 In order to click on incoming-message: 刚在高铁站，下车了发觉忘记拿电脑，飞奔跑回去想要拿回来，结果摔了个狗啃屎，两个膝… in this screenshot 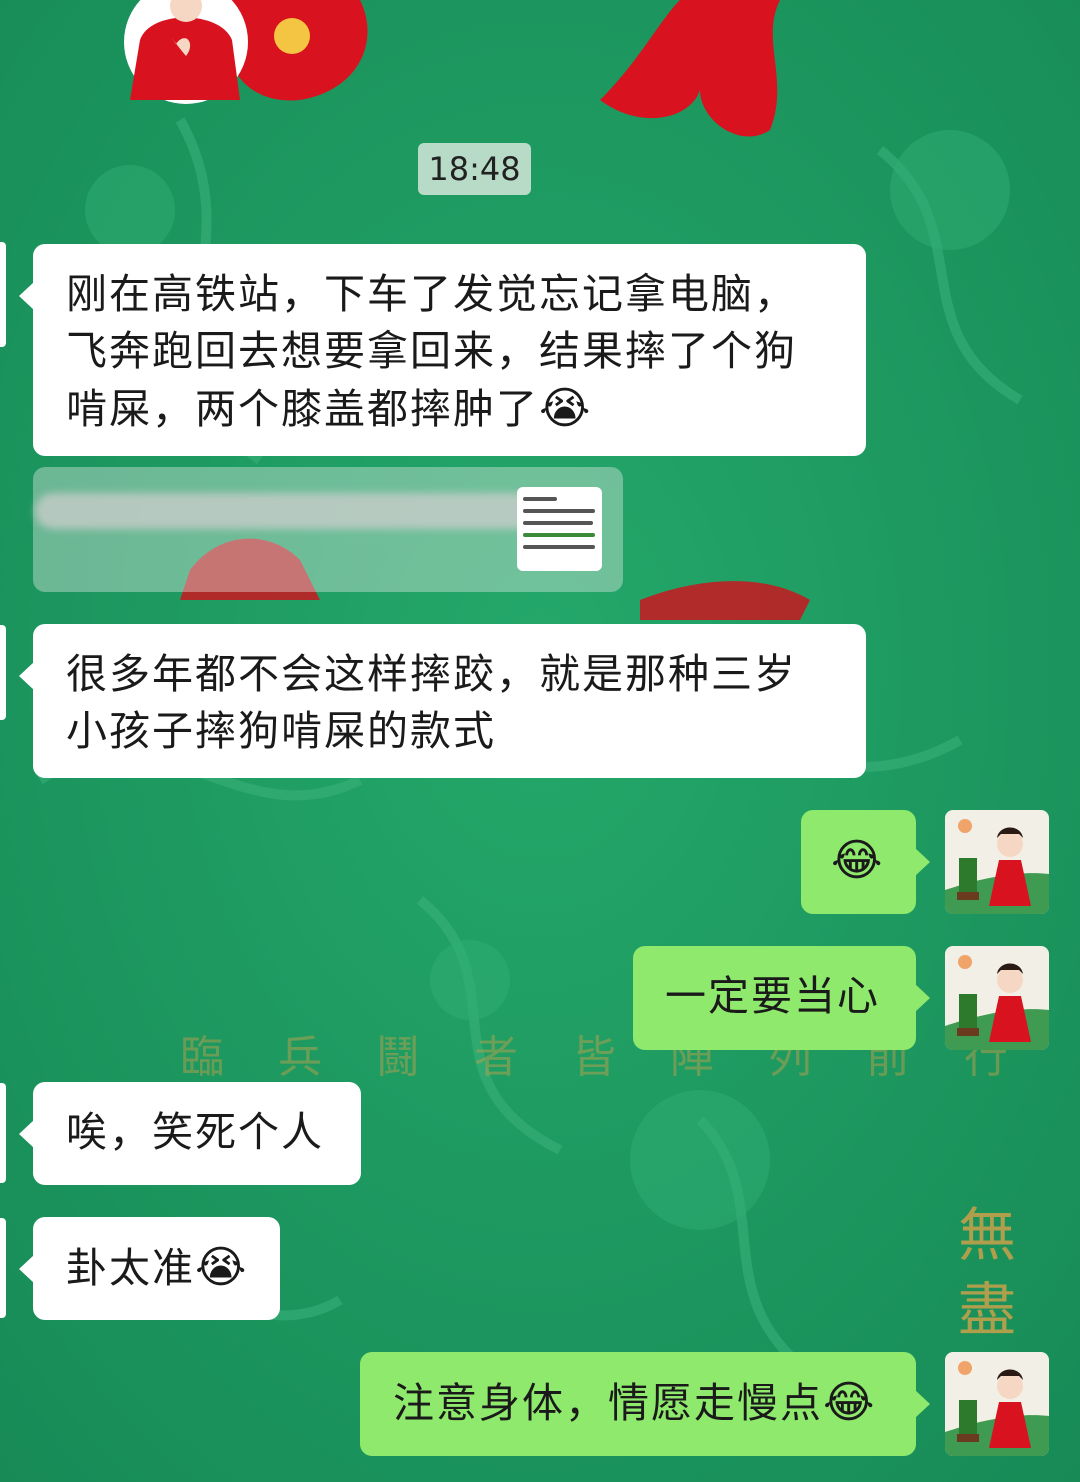, I will do `click(442, 350)`.